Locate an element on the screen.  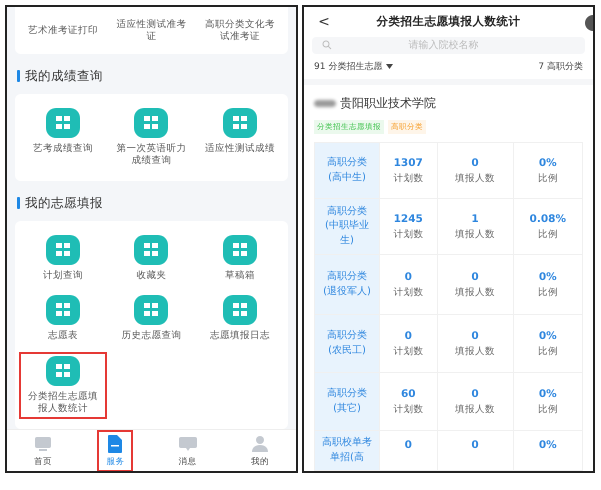
service-label: 适应性测试准考证 is located at coordinates (151, 31).